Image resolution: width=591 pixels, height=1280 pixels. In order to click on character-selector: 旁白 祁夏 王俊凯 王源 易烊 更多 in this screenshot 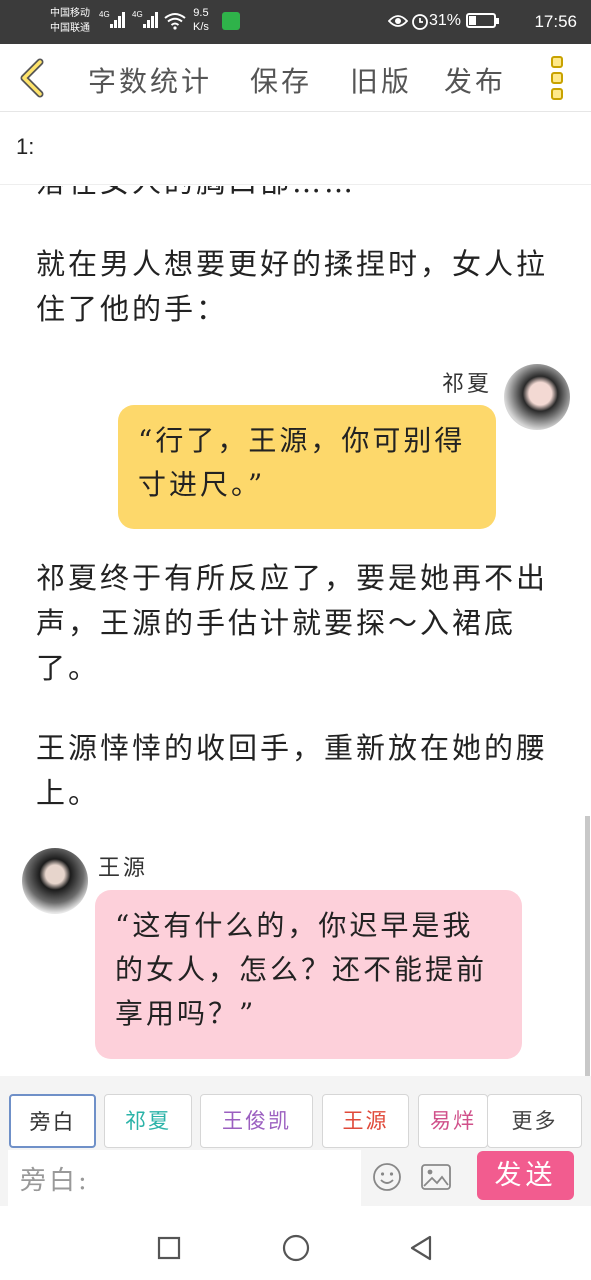, I will do `click(295, 1112)`.